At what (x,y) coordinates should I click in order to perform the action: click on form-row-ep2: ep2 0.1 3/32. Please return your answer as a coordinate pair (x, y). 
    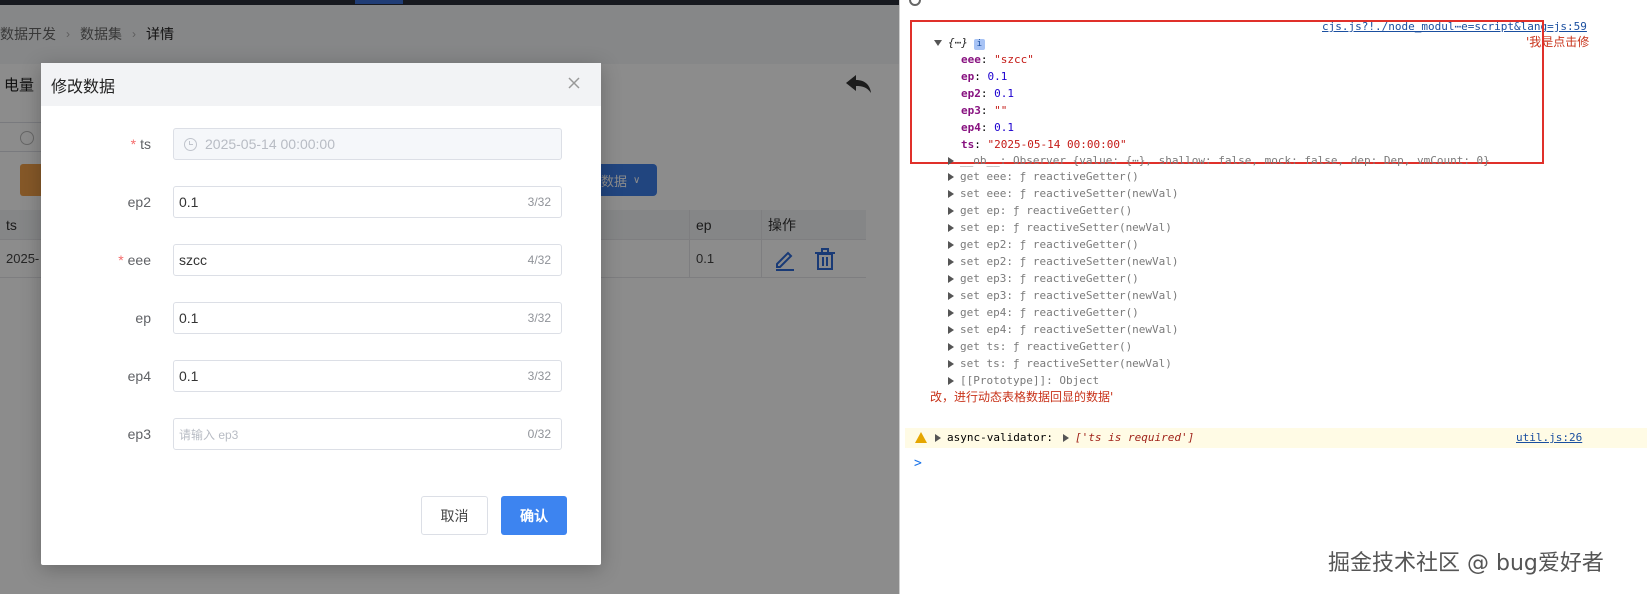
    Looking at the image, I should click on (321, 202).